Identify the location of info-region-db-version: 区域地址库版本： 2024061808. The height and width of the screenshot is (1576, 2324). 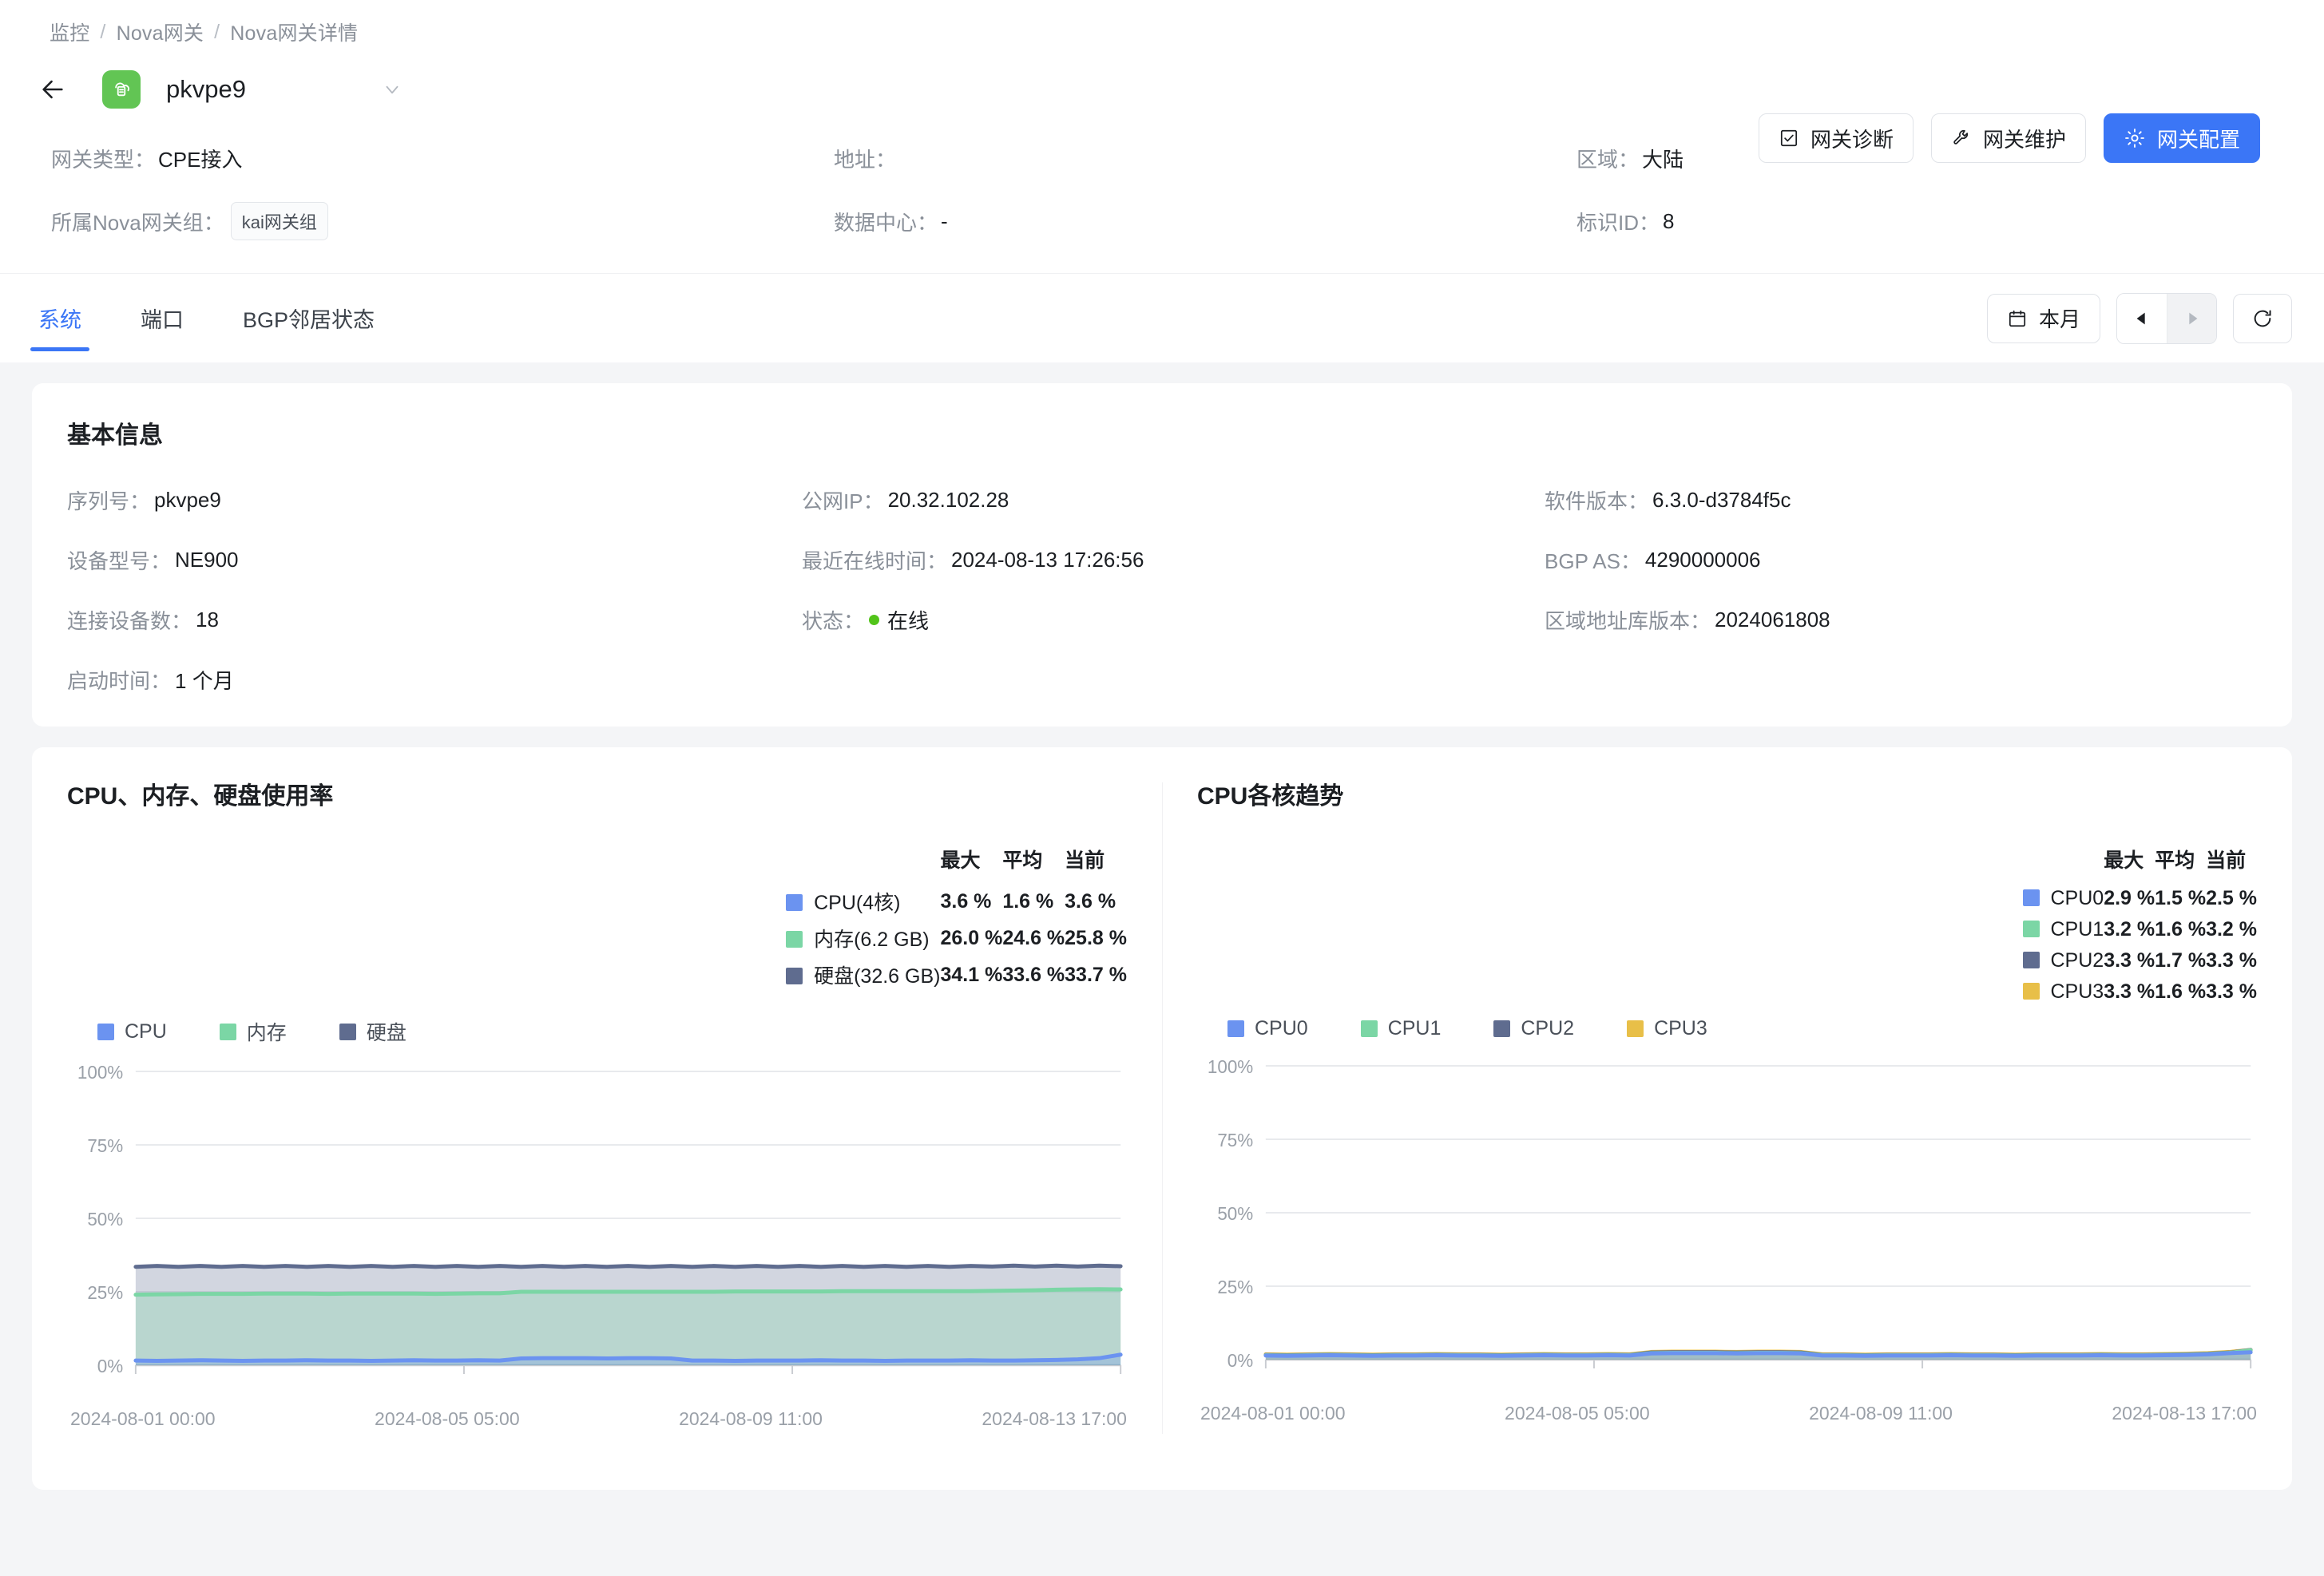
(1901, 620).